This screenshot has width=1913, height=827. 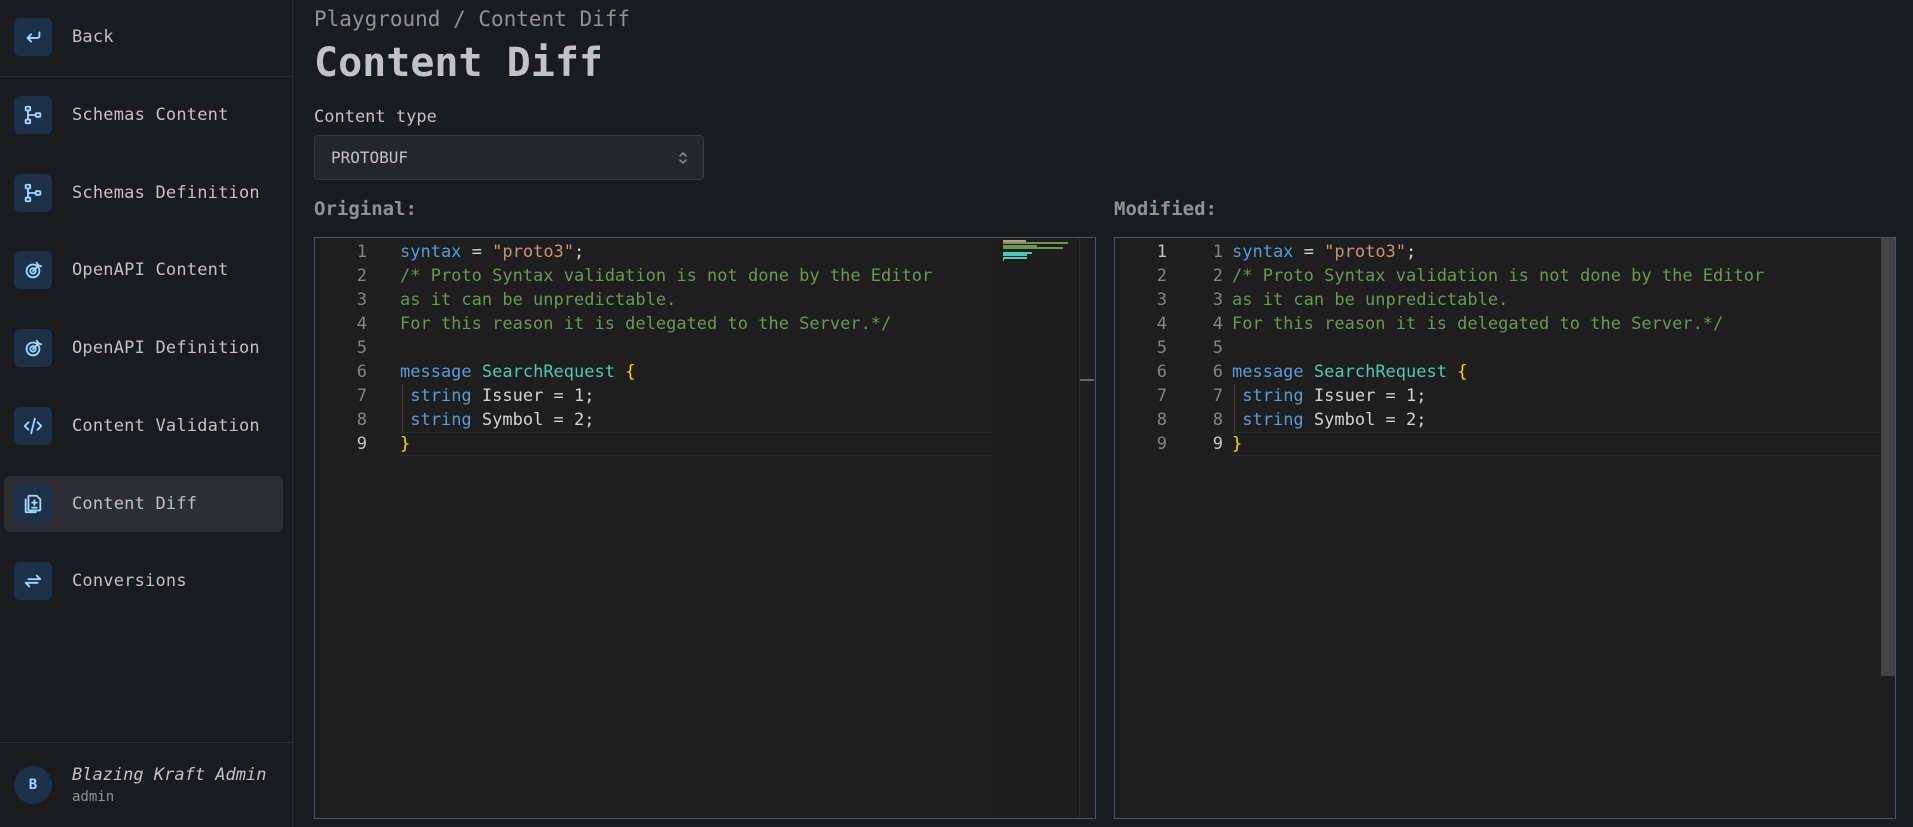 What do you see at coordinates (365, 209) in the screenshot?
I see `original-label: Original:` at bounding box center [365, 209].